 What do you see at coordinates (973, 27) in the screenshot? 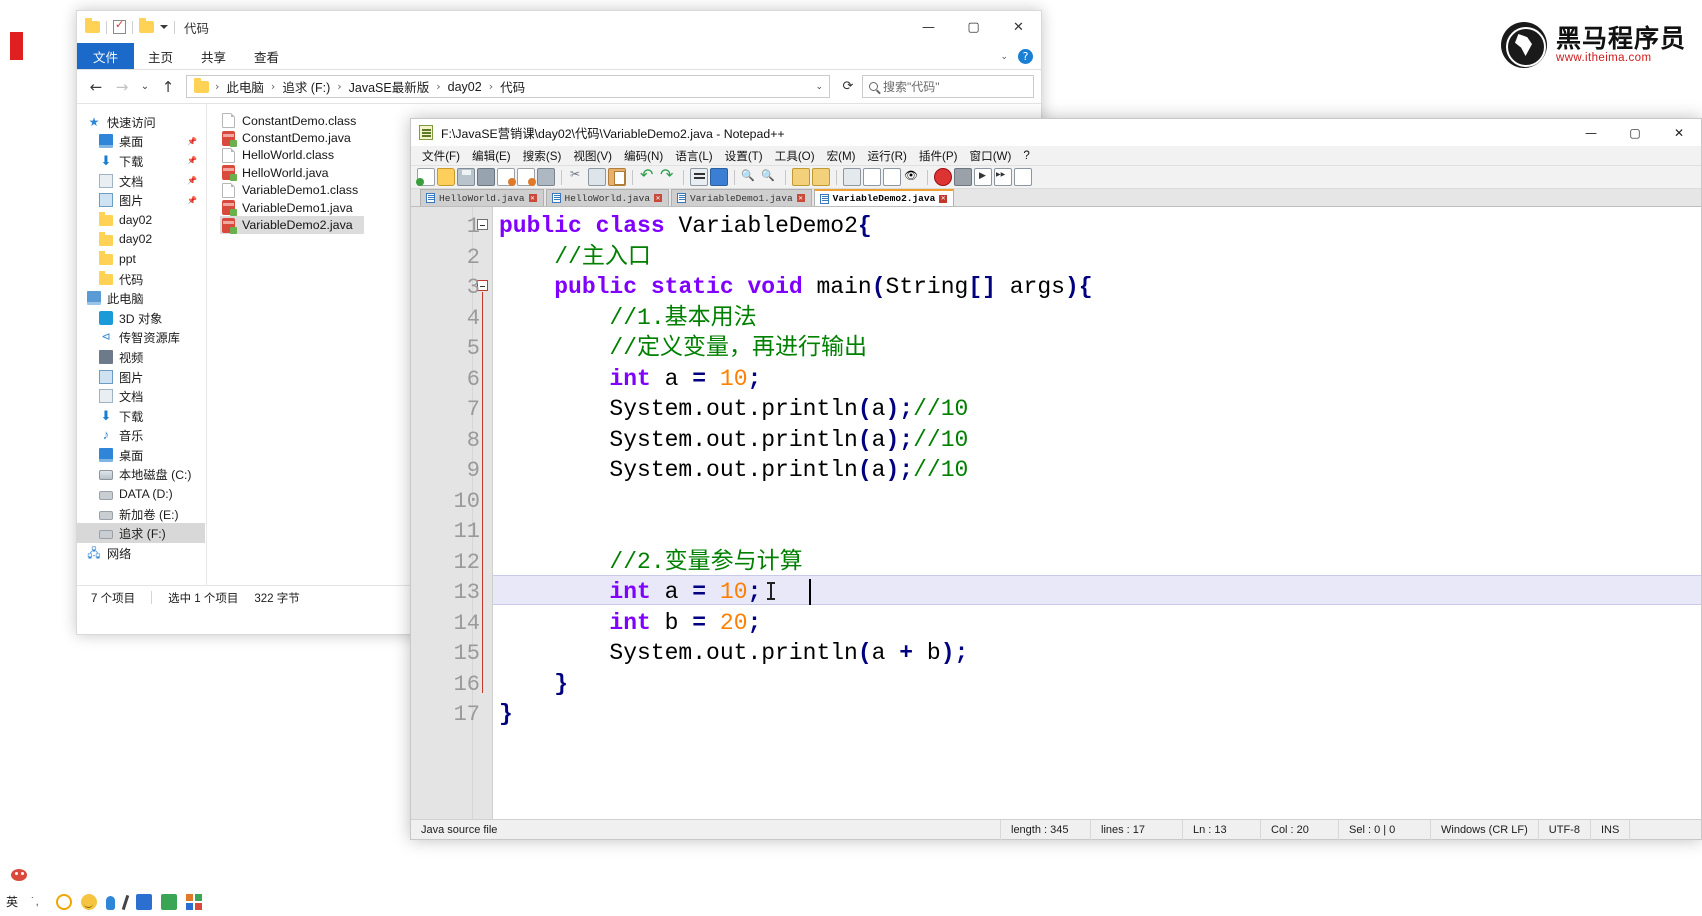
I see `explorer-window-controls: — ▢ ✕` at bounding box center [973, 27].